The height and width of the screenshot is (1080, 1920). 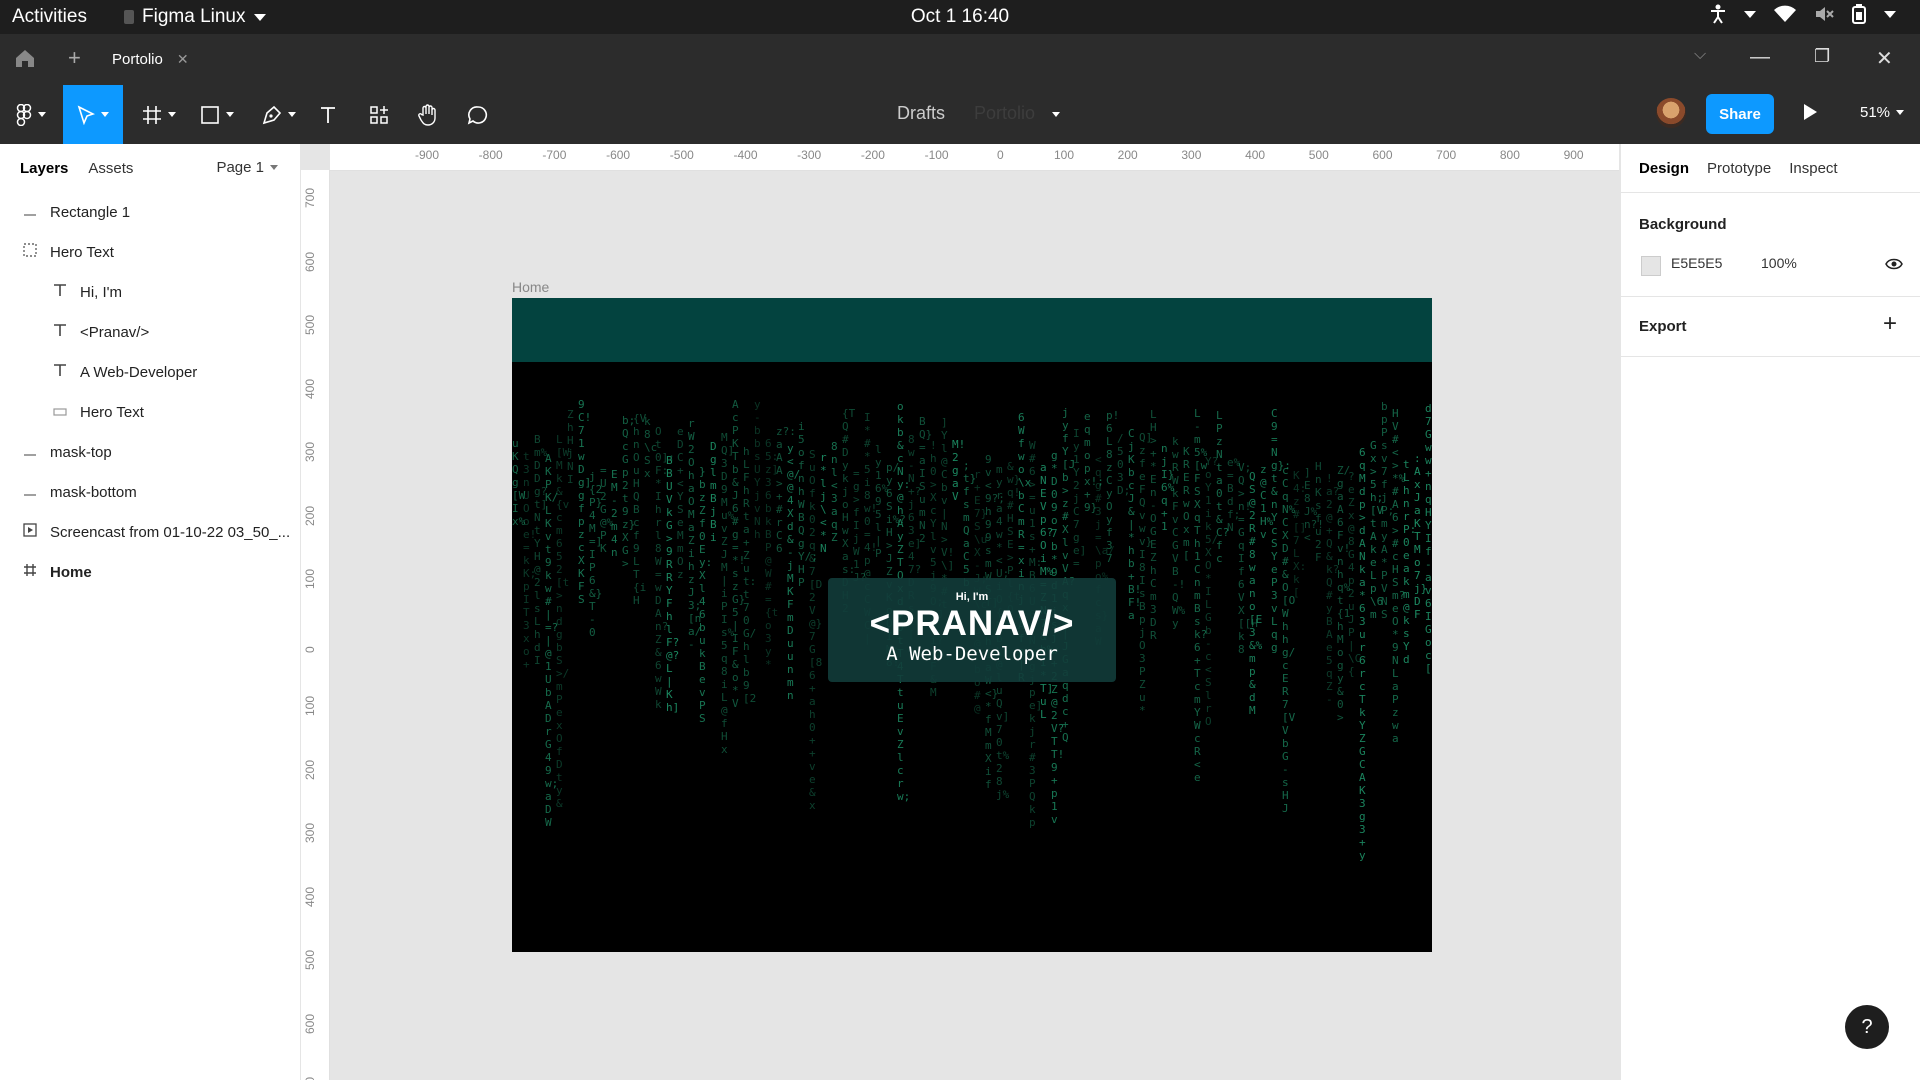 I want to click on matrix-column: ?eZx@8G4p2uJP|\C:{, so click(x=1358, y=574).